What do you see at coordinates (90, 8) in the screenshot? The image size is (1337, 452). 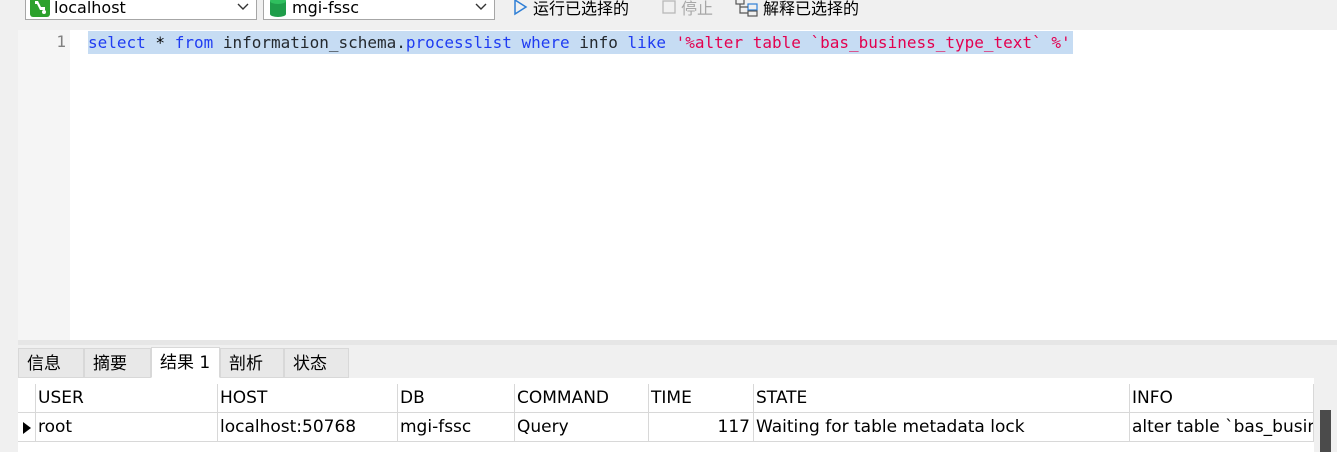 I see `connection-label: localhost` at bounding box center [90, 8].